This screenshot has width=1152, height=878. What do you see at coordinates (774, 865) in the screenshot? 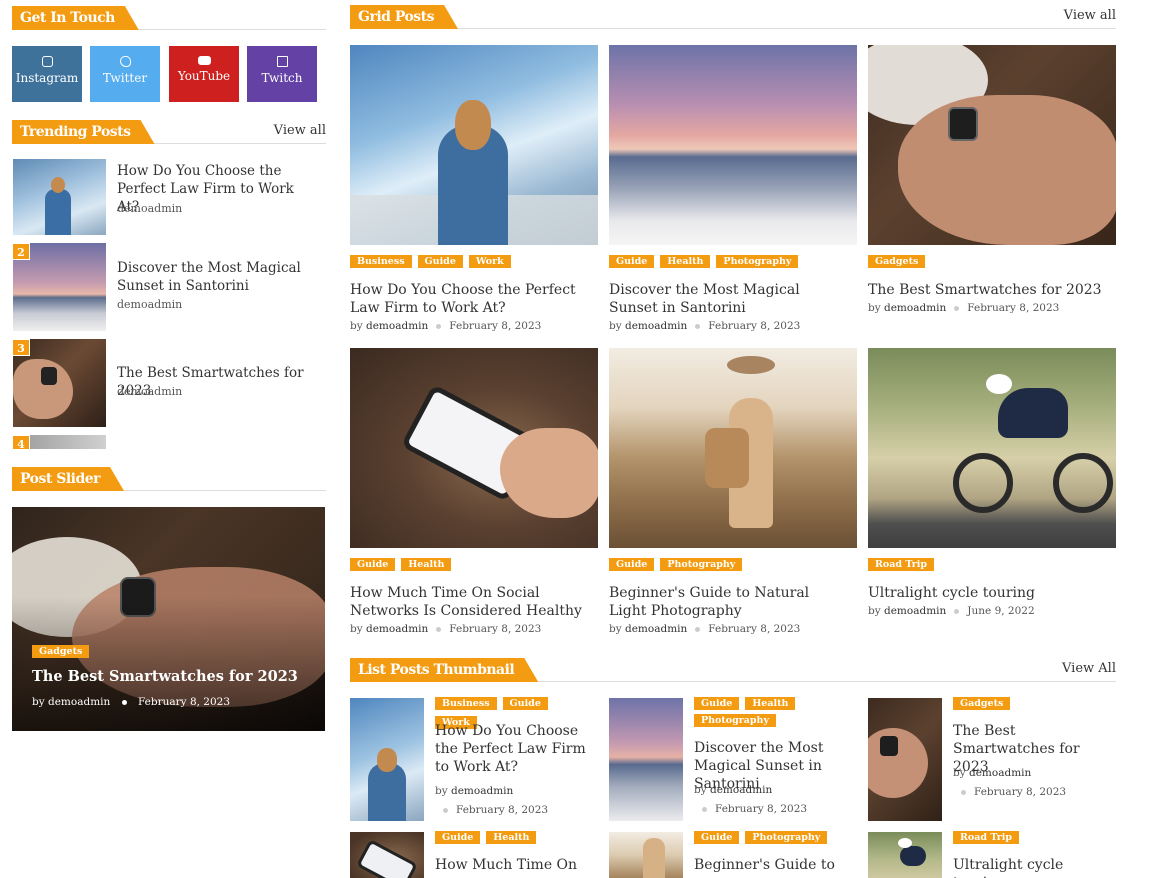
I see `list-post-title: Beginner's Guide to` at bounding box center [774, 865].